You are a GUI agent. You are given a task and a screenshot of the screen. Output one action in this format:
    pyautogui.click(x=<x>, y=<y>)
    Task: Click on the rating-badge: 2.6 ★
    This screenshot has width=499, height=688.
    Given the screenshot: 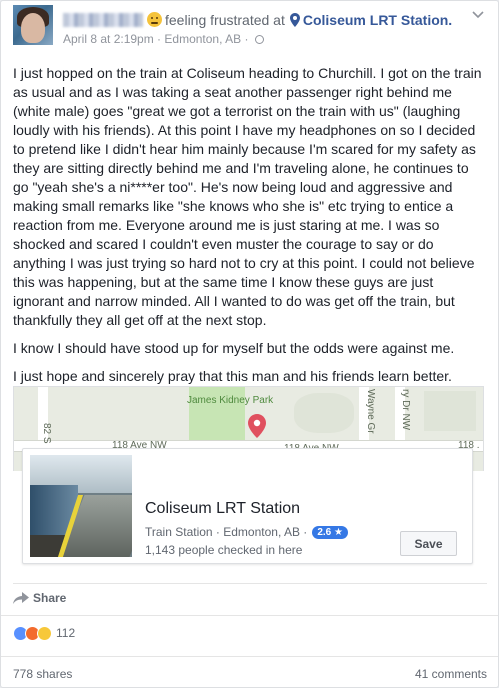 What is the action you would take?
    pyautogui.click(x=330, y=532)
    